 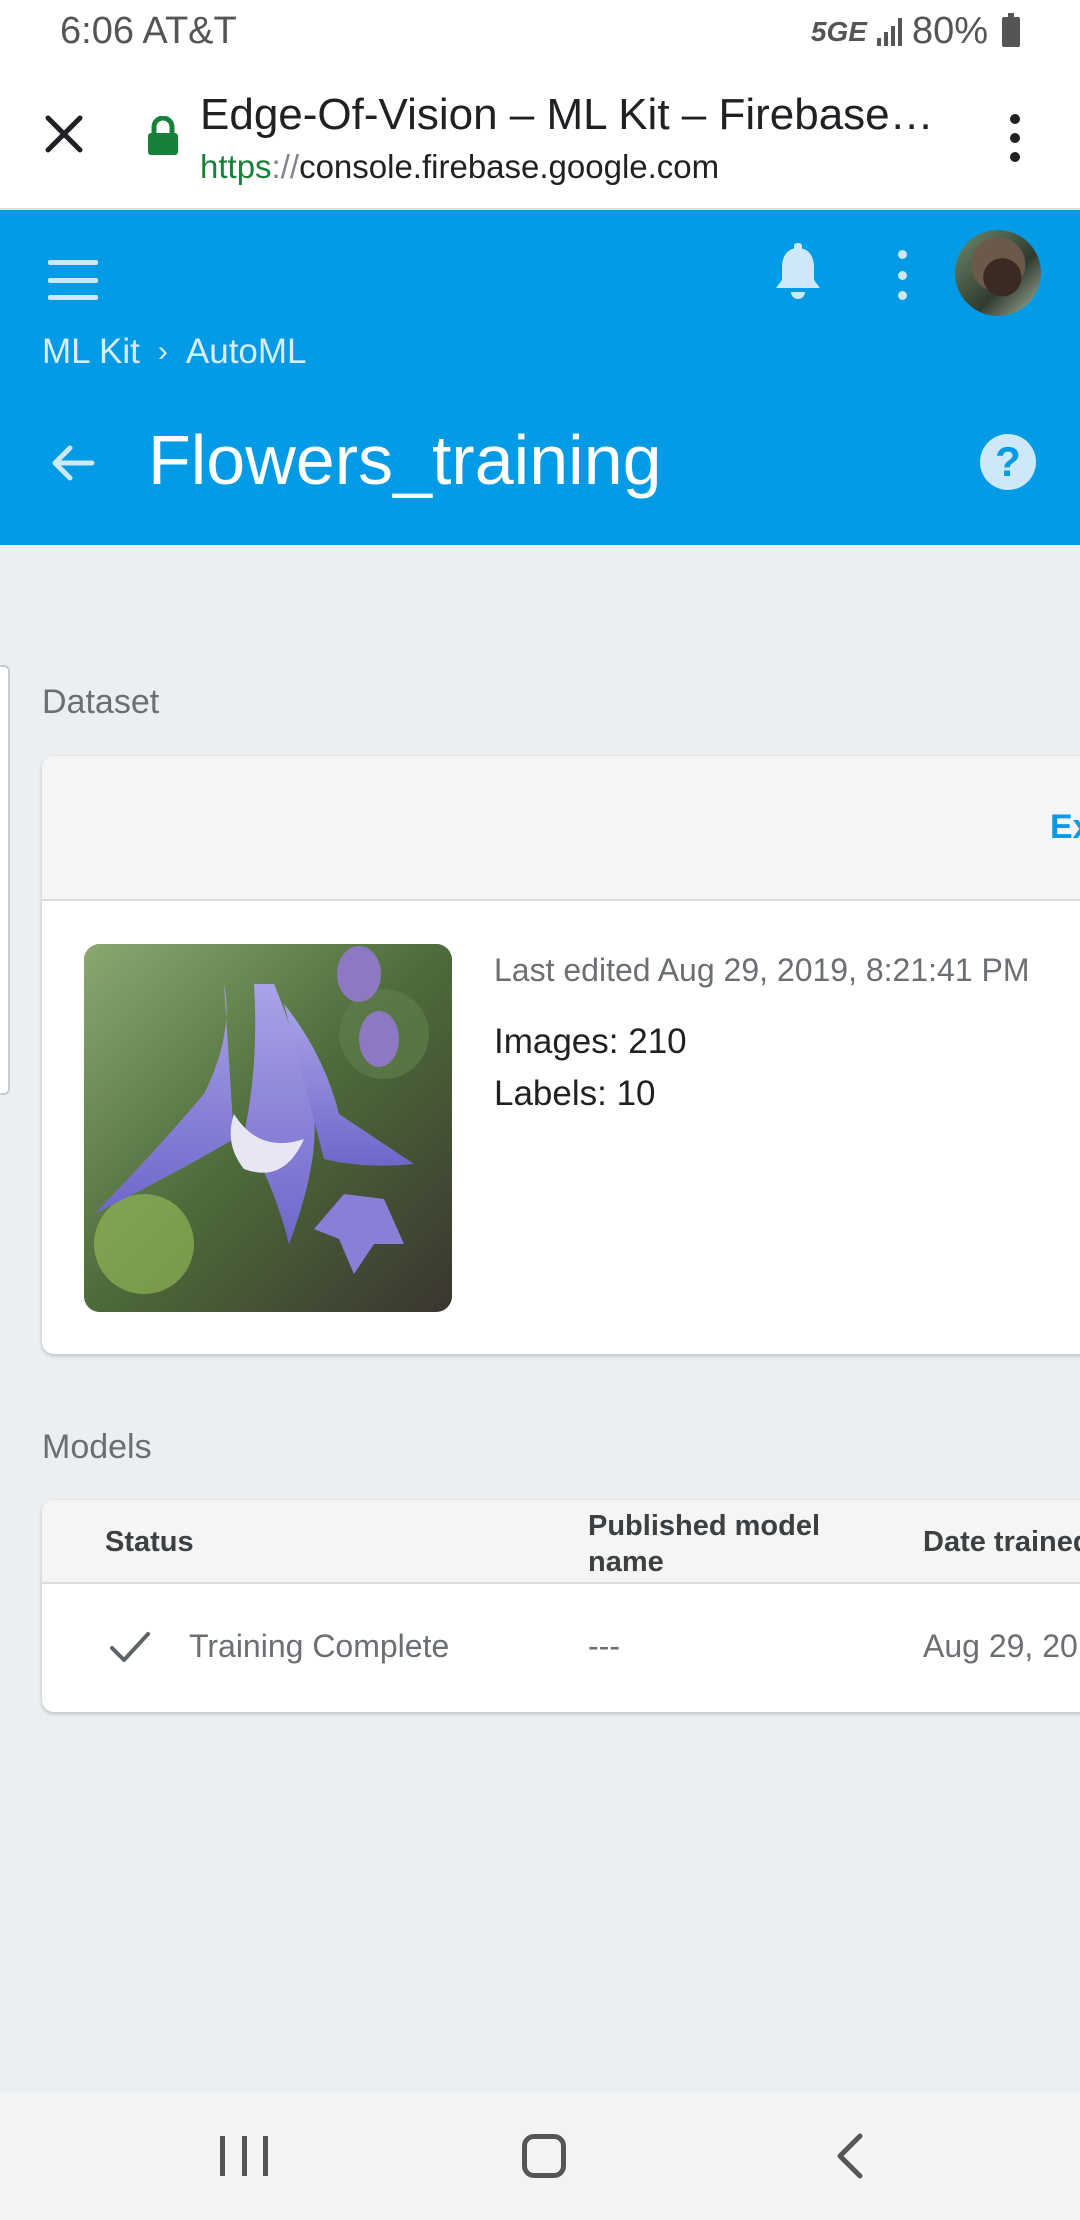 I want to click on help-icon: ?, so click(x=1008, y=462).